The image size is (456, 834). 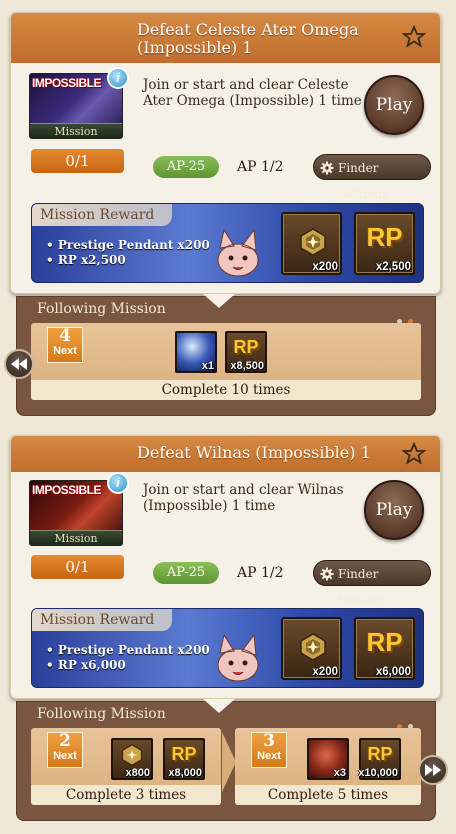 I want to click on next-badge: 4 Next, so click(x=65, y=345).